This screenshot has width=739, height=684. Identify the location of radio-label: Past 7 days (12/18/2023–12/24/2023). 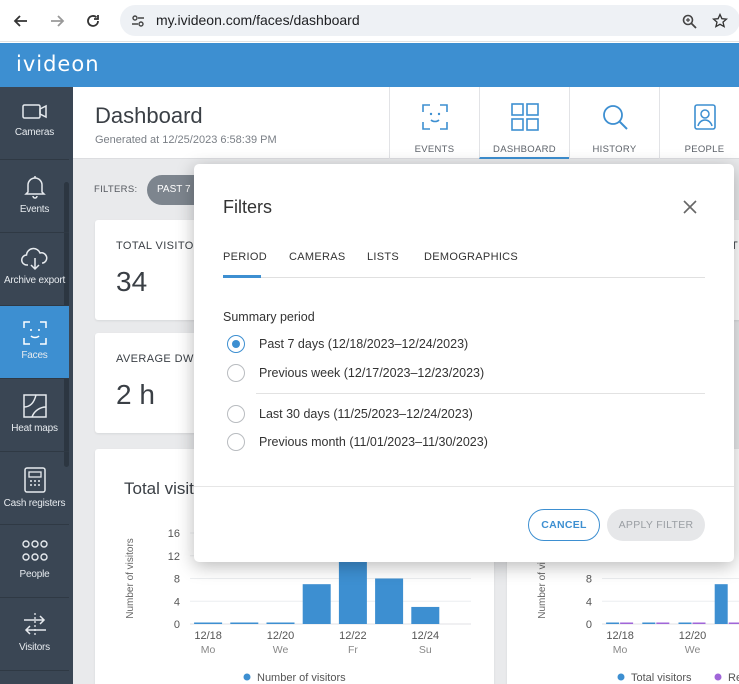
(364, 344).